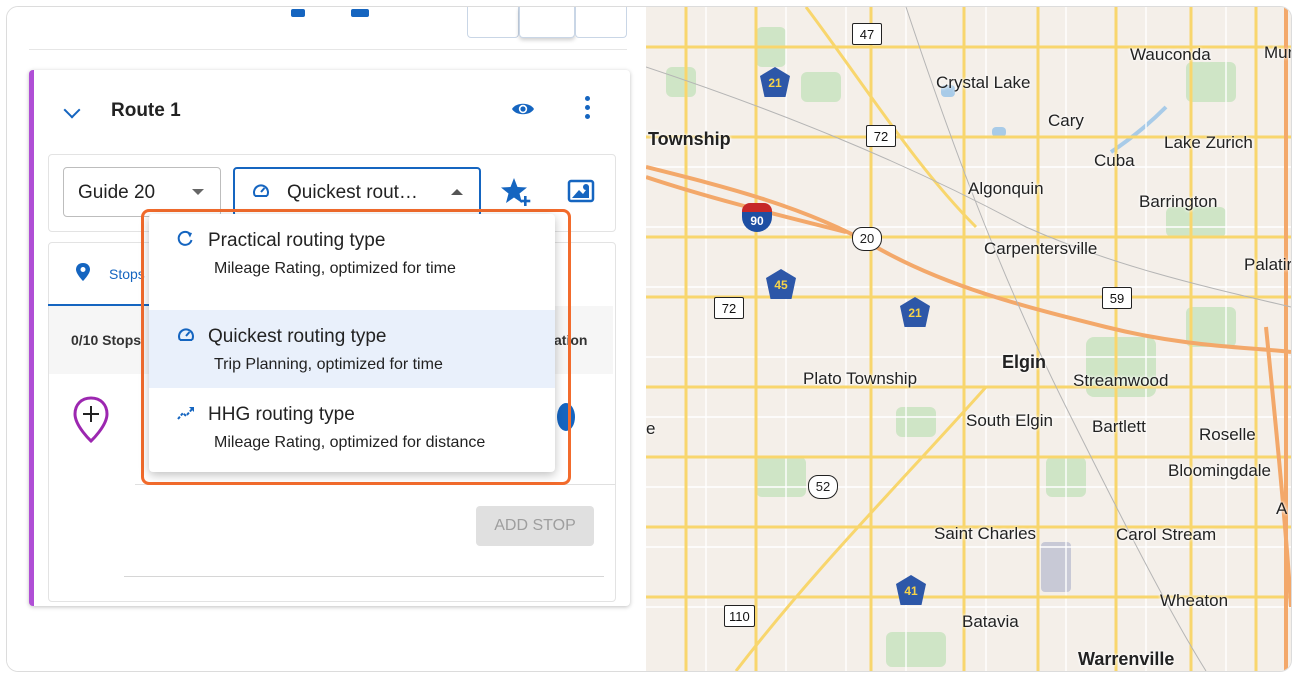  I want to click on map-place-label: Warrenville, so click(1126, 659).